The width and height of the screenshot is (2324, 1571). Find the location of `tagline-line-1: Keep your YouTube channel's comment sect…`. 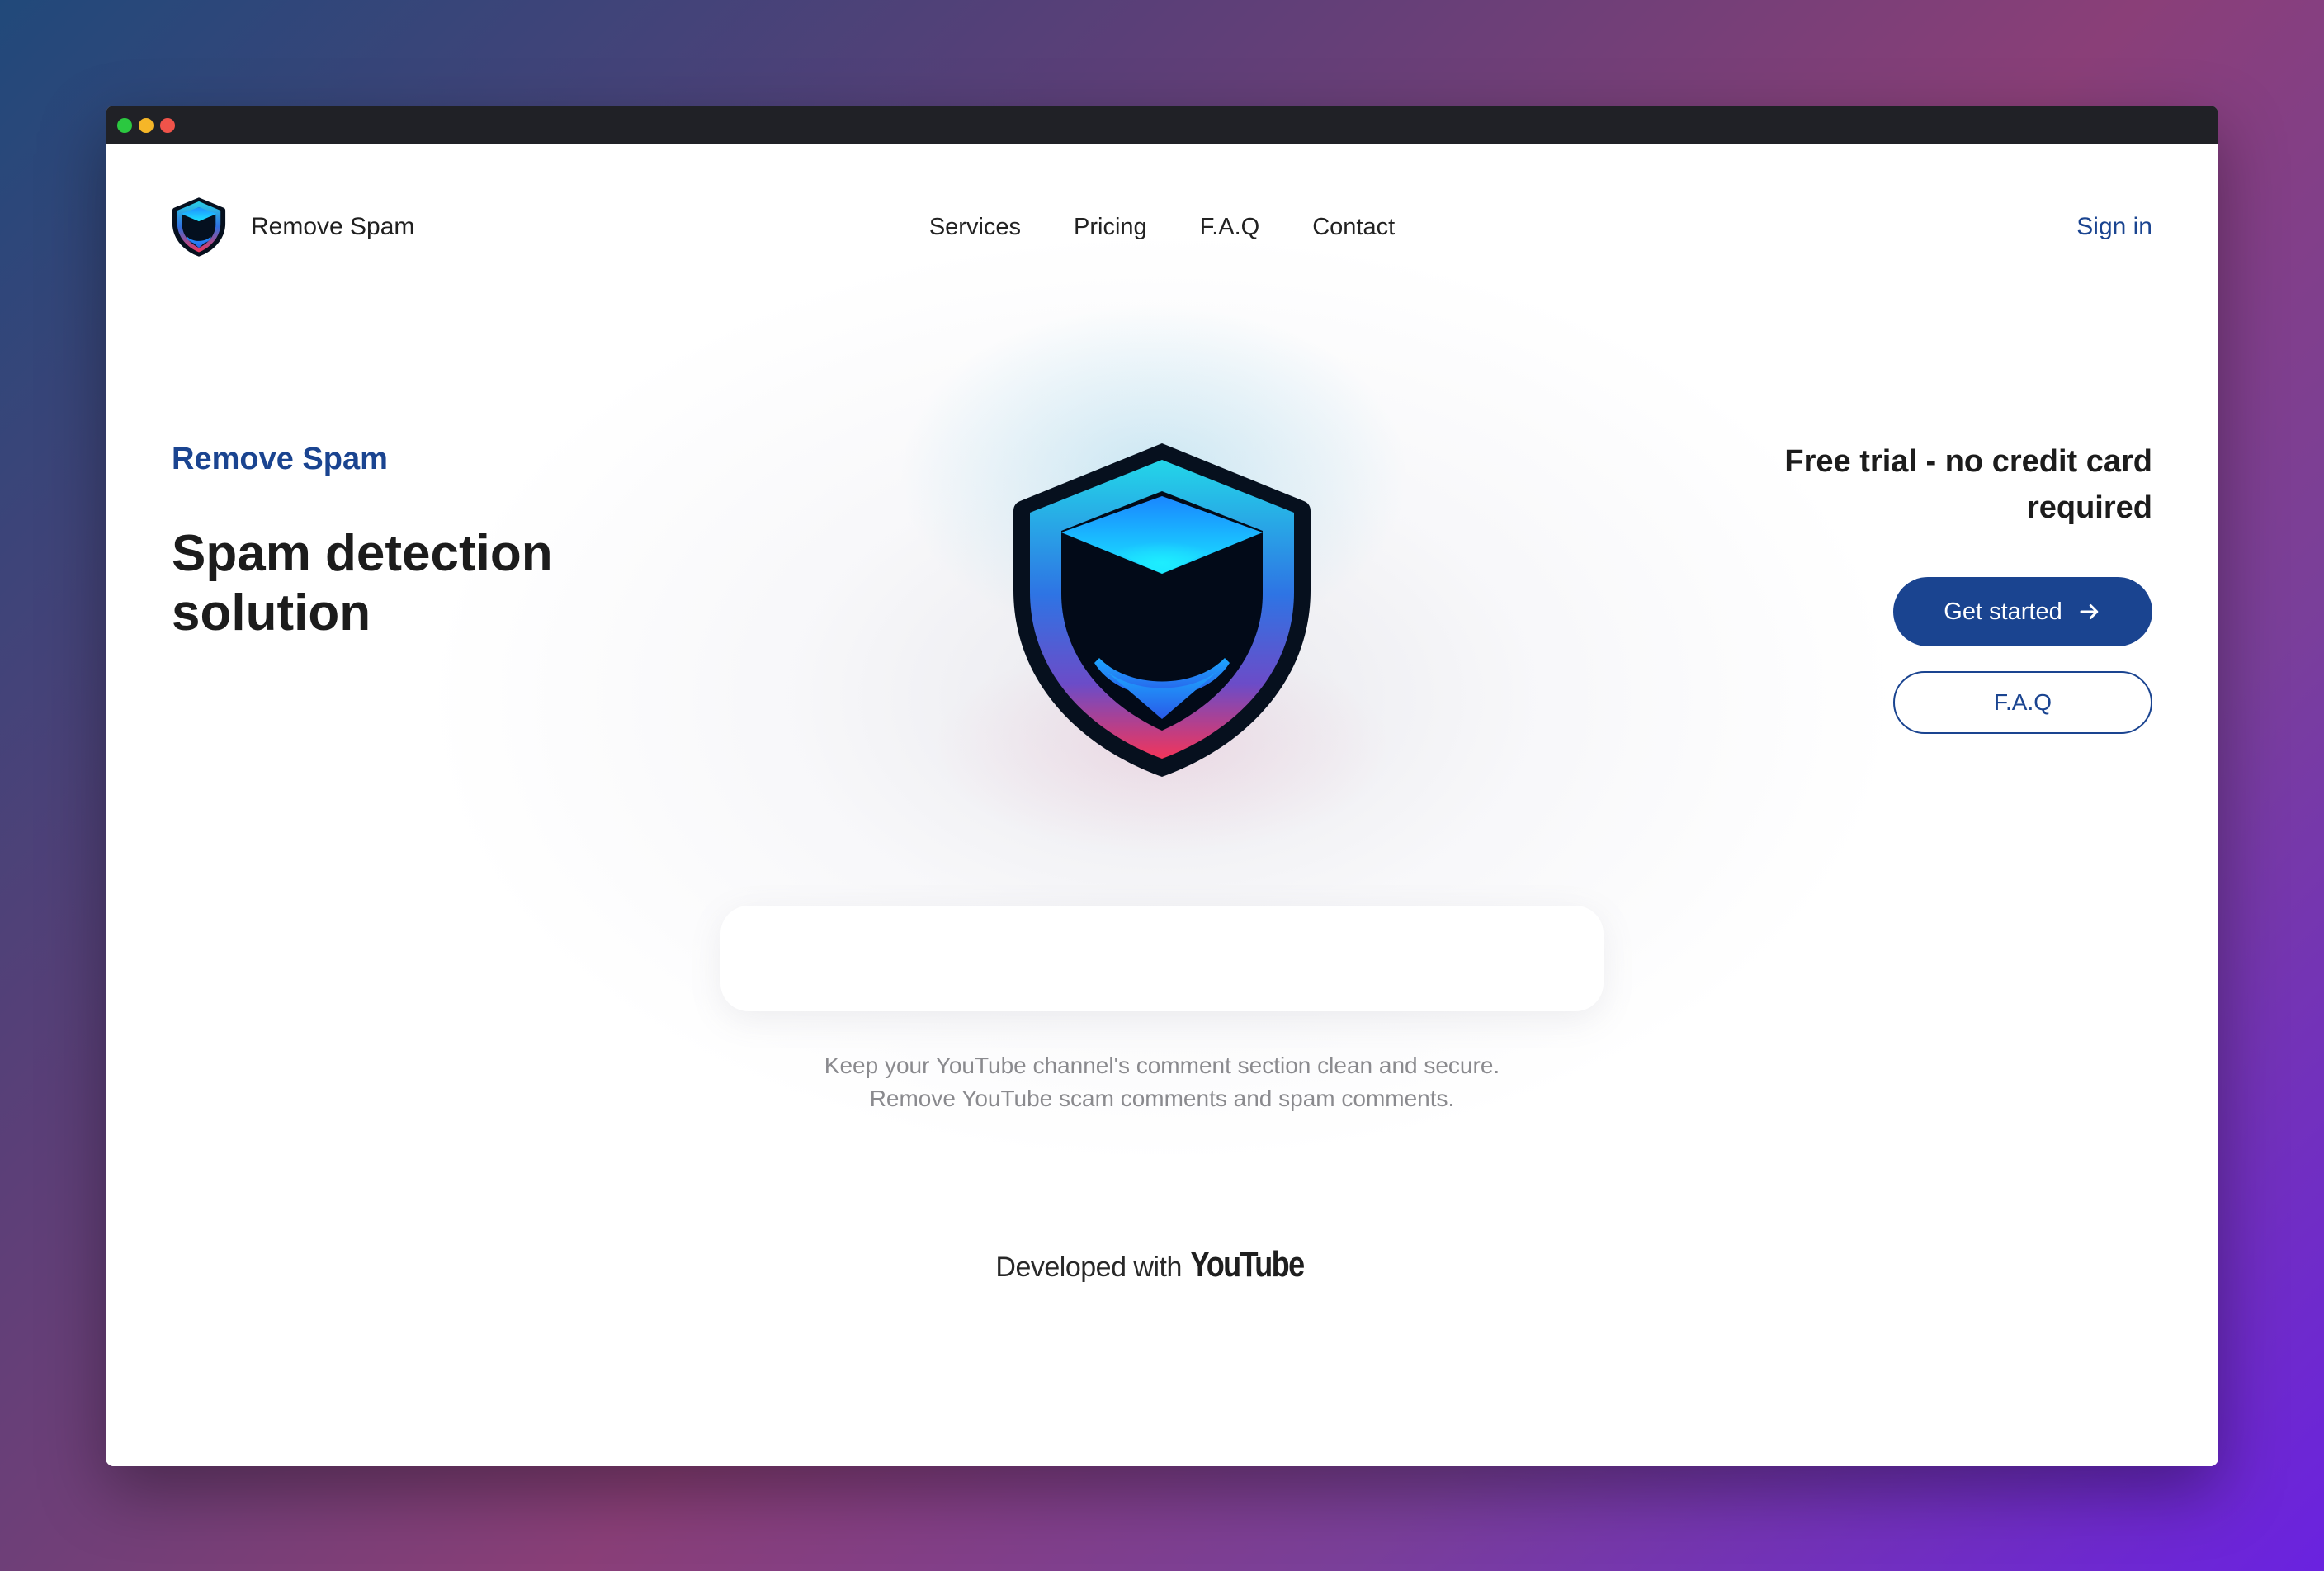

tagline-line-1: Keep your YouTube channel's comment sect… is located at coordinates (1162, 1065).